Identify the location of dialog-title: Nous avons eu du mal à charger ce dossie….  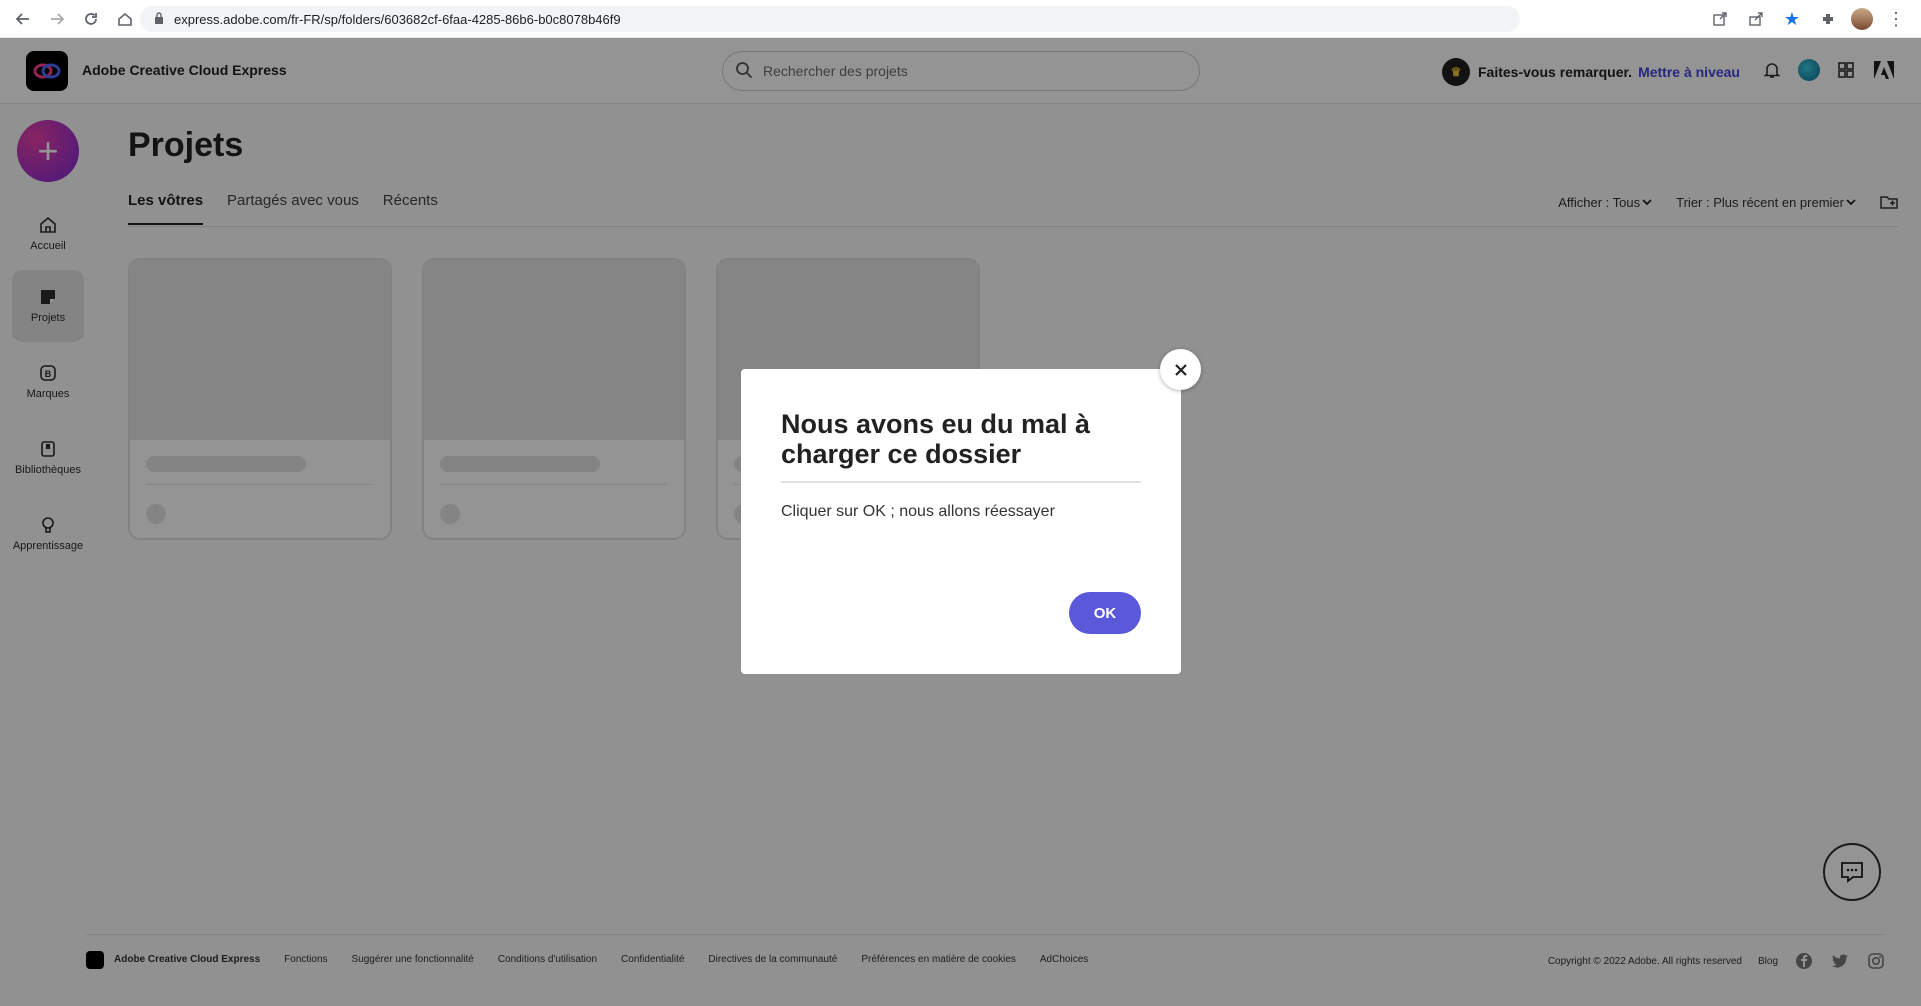
(936, 439).